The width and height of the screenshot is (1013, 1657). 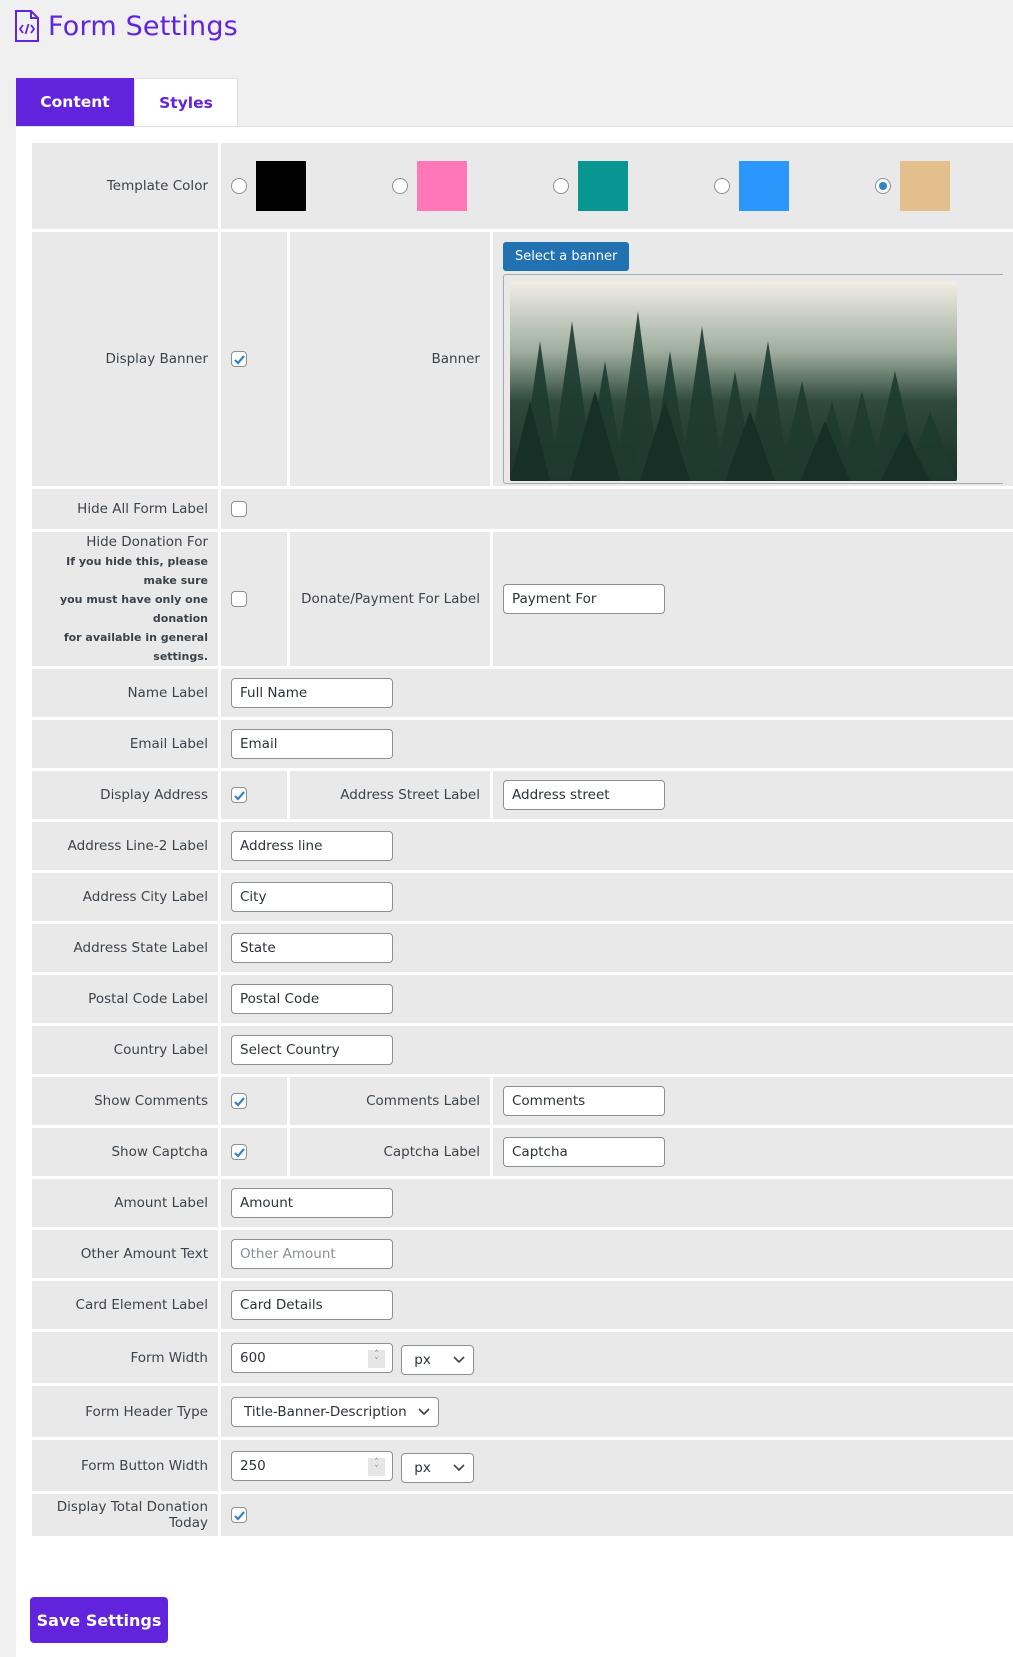 What do you see at coordinates (125, 948) in the screenshot?
I see `address-state-label: Address State Label` at bounding box center [125, 948].